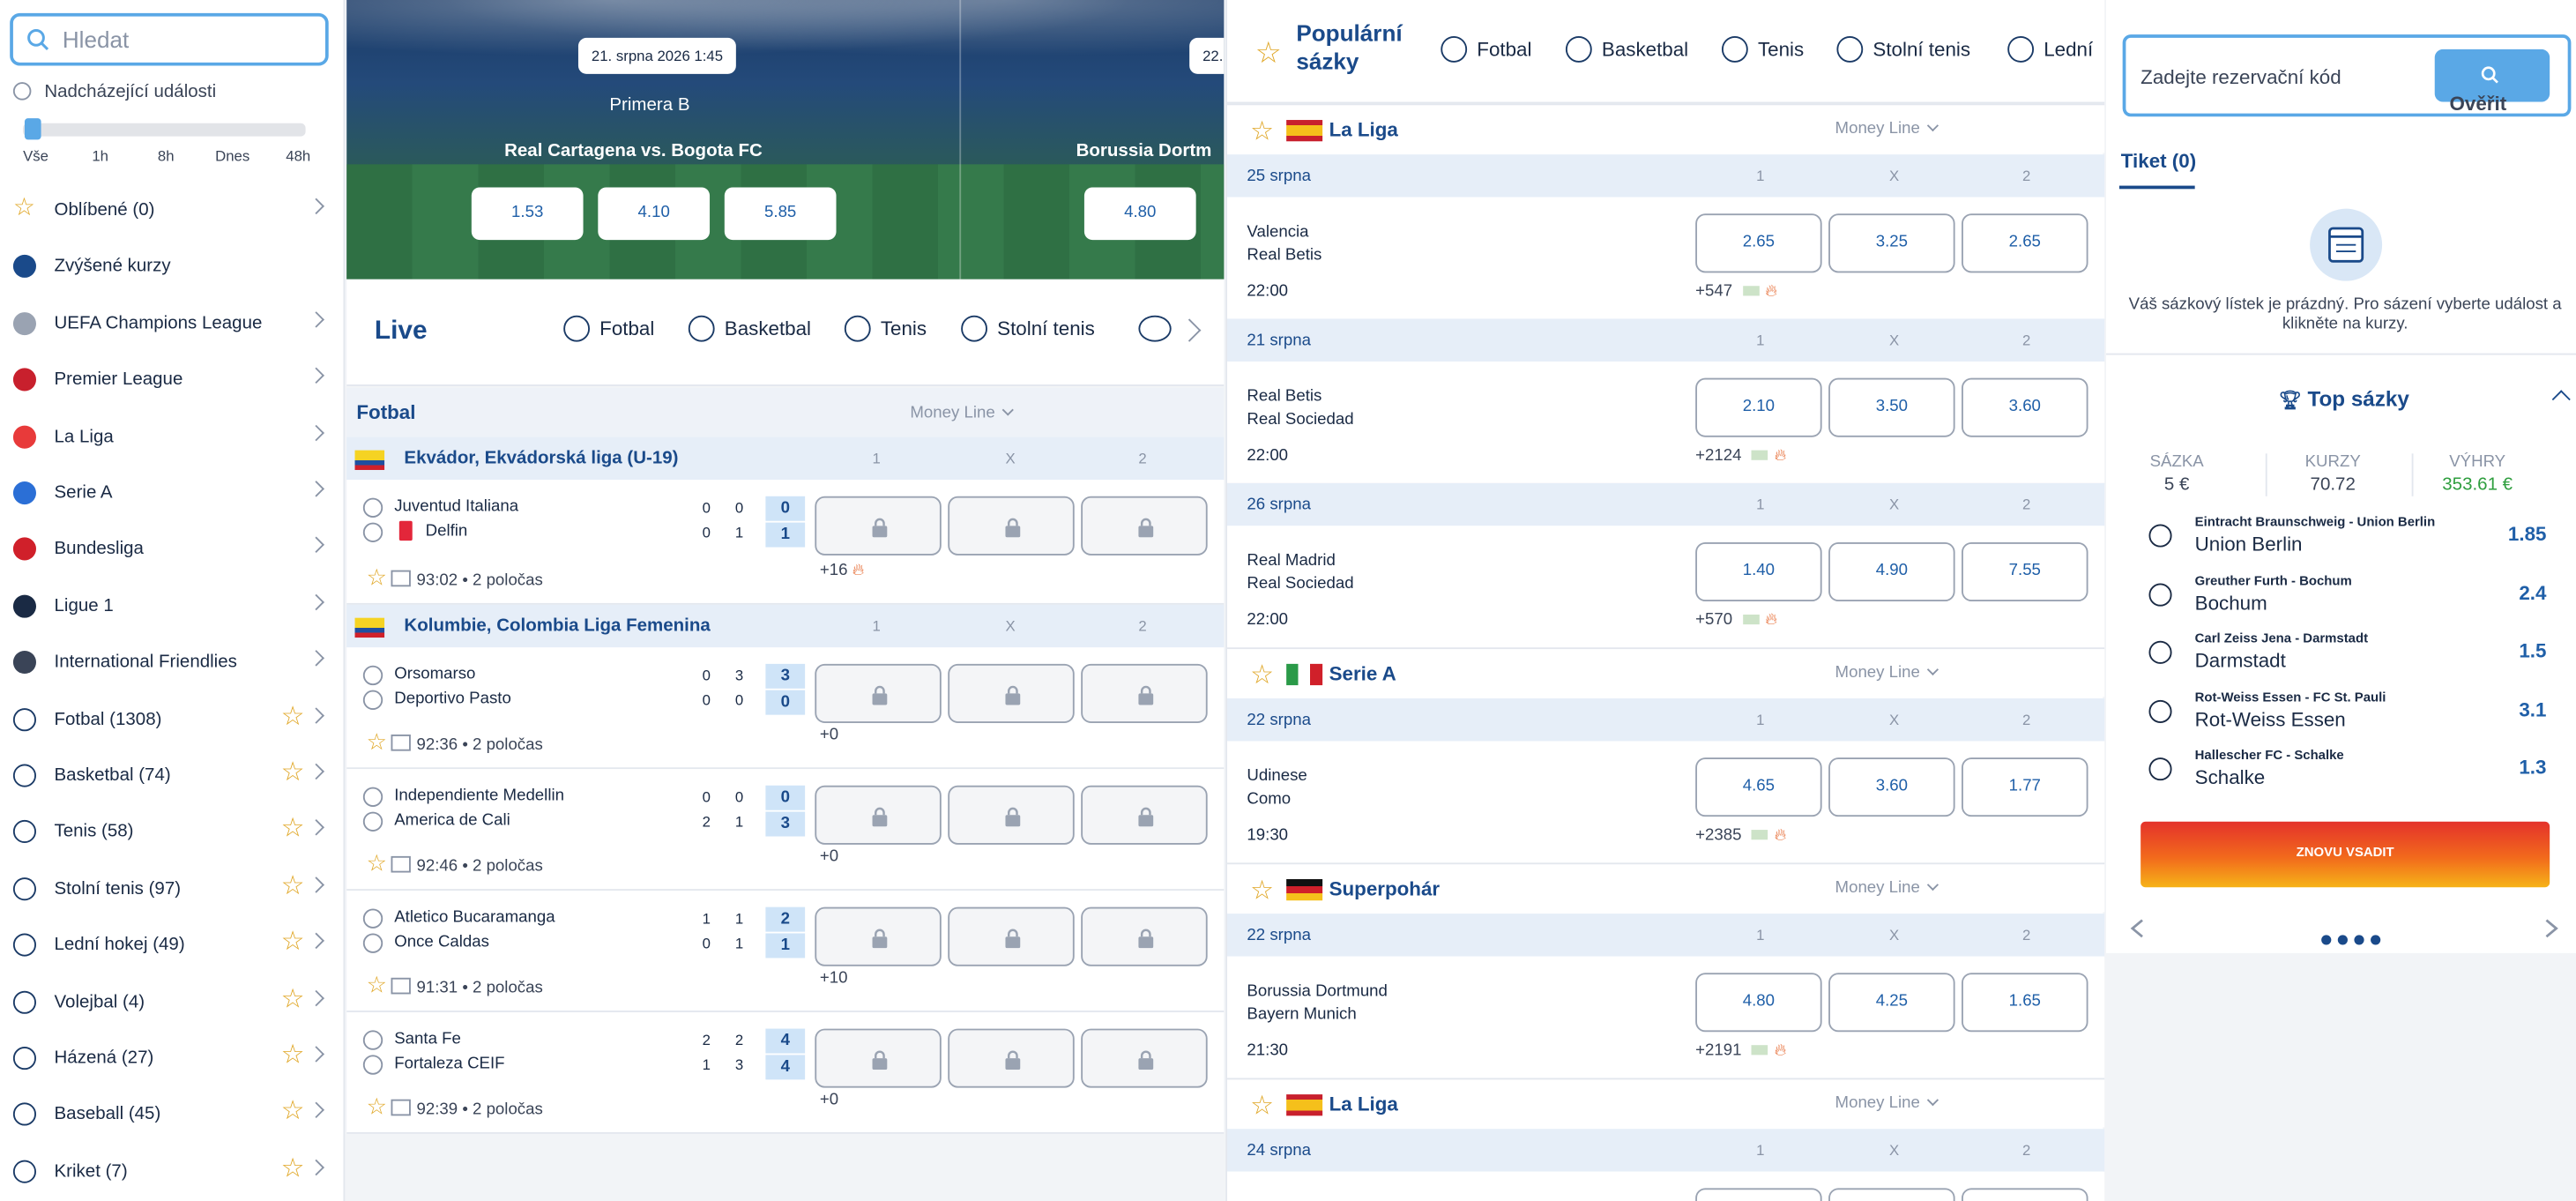  Describe the element at coordinates (2025, 571) in the screenshot. I see `odds-button: 7.55` at that location.